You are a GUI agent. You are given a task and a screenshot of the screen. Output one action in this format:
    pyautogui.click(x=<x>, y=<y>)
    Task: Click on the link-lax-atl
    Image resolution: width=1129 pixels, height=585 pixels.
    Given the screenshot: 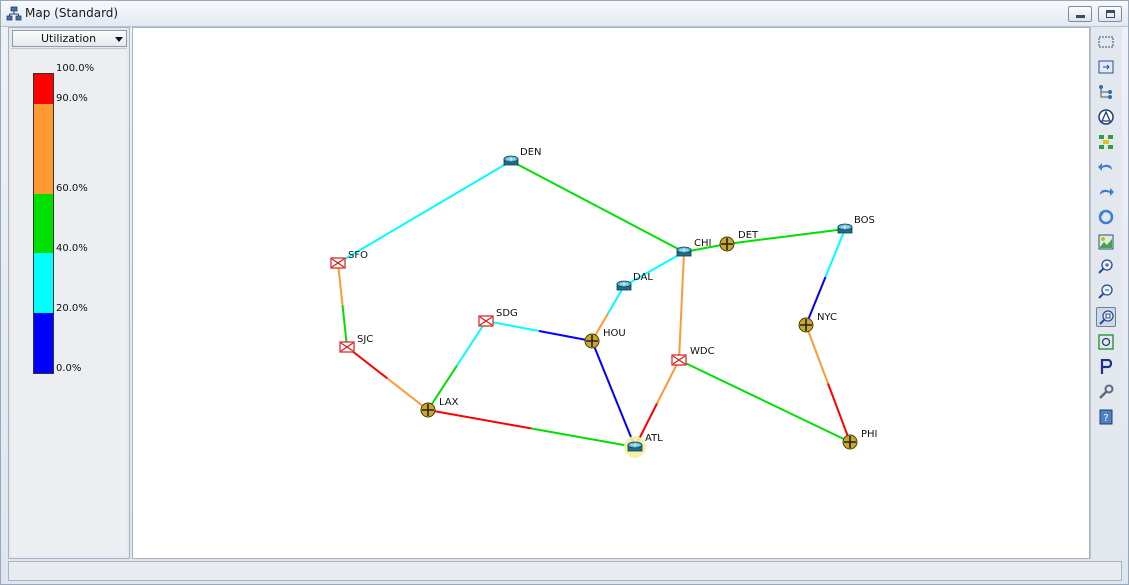 What is the action you would take?
    pyautogui.click(x=531, y=428)
    